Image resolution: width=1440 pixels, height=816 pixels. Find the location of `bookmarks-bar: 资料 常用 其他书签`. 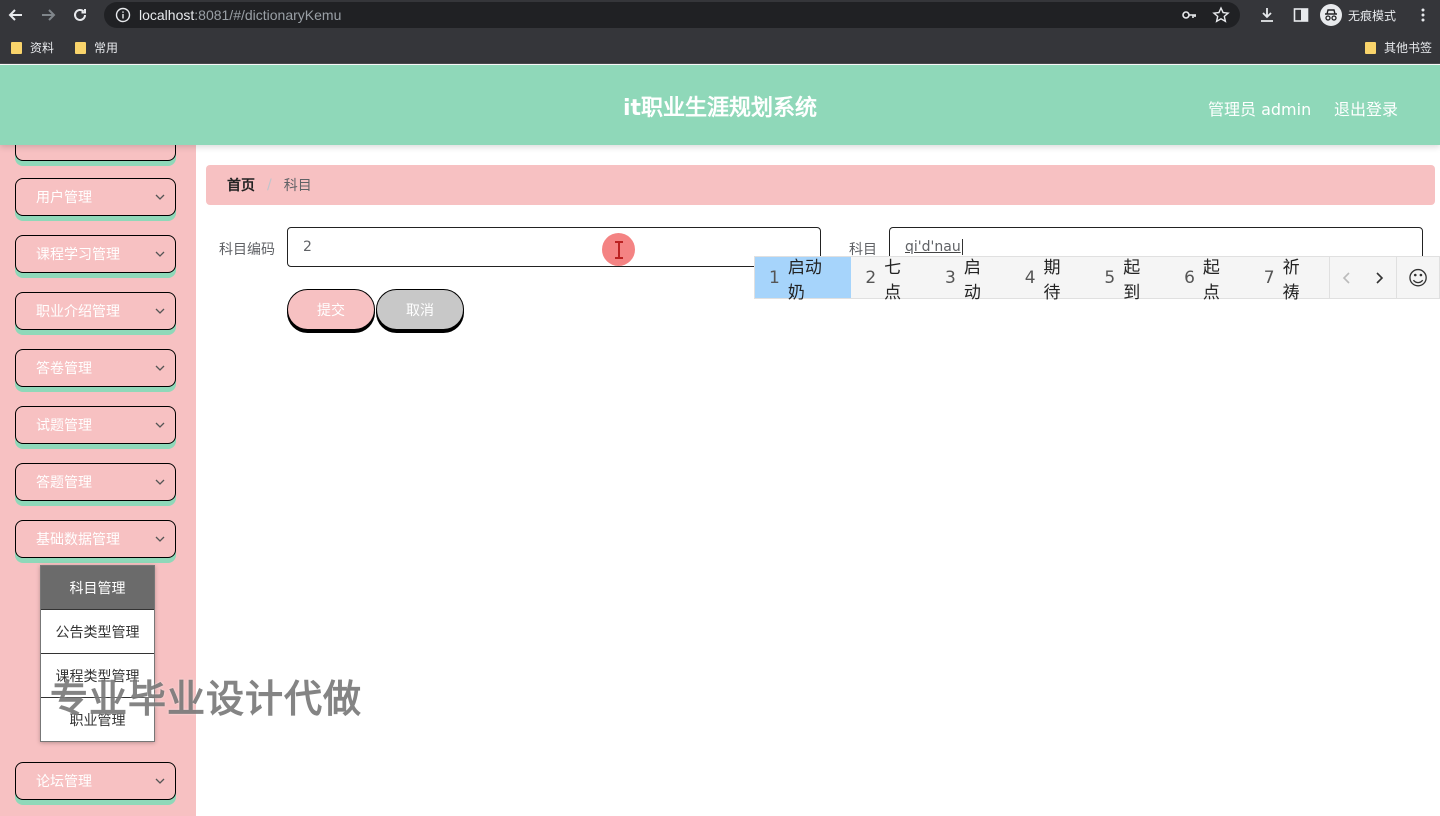

bookmarks-bar: 资料 常用 其他书签 is located at coordinates (720, 47).